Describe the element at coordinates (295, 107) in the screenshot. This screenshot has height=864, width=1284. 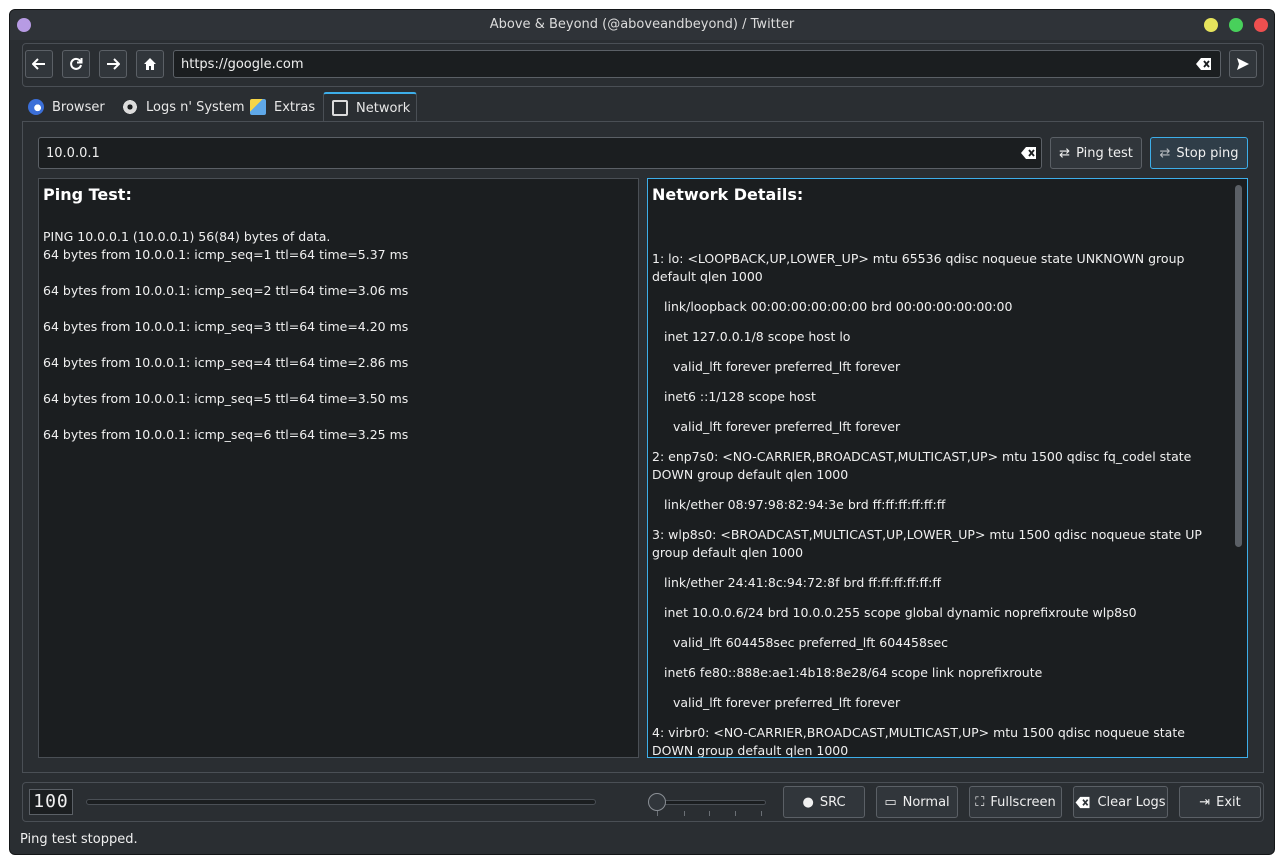
I see `tab-extras-label: Extras` at that location.